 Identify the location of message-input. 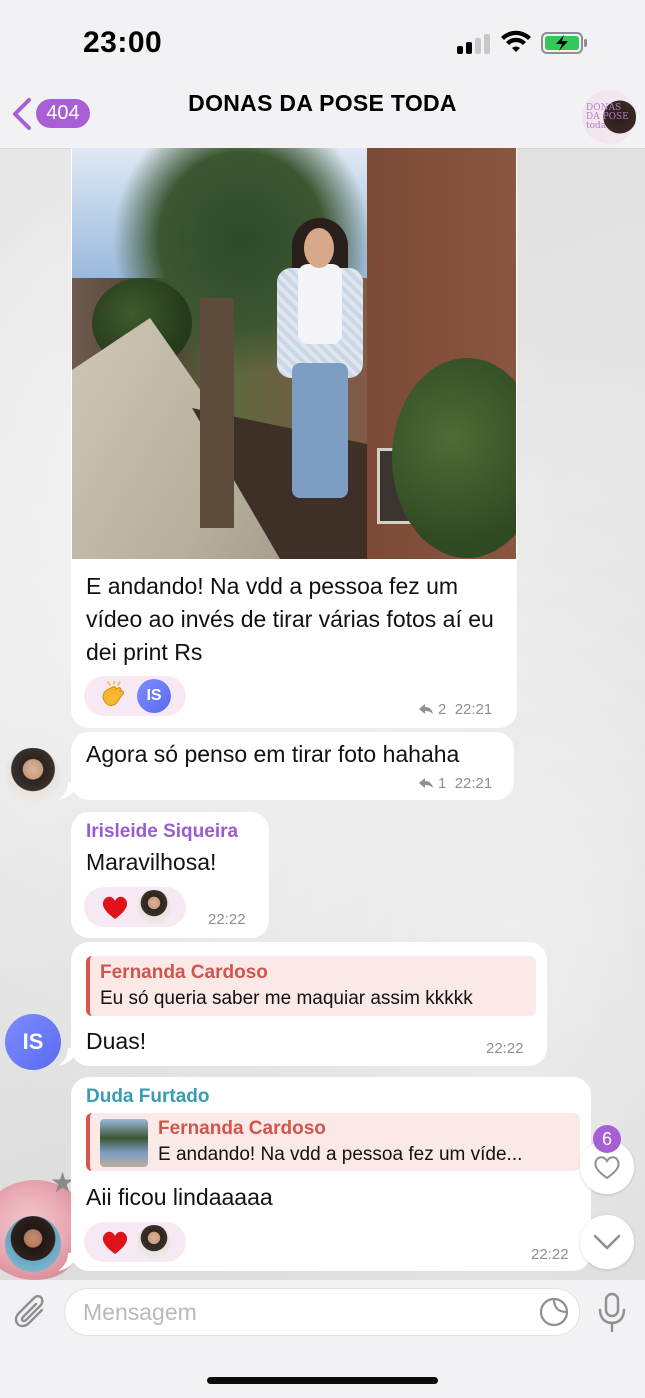
(322, 1312).